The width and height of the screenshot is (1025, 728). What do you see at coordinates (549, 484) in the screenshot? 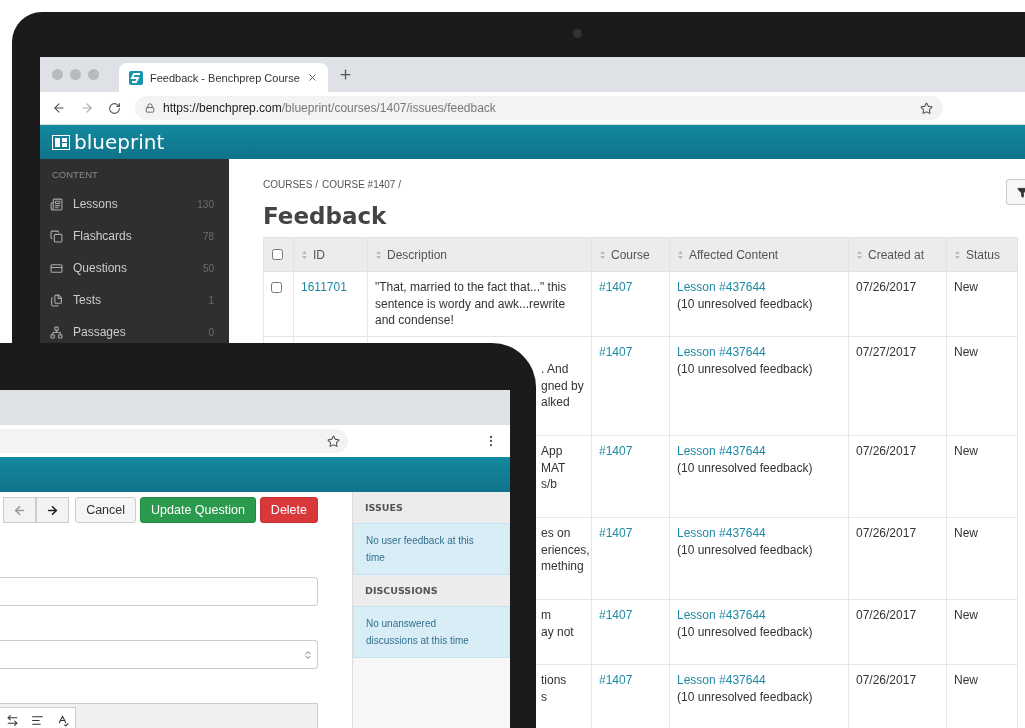
I see `description-text: s/b` at bounding box center [549, 484].